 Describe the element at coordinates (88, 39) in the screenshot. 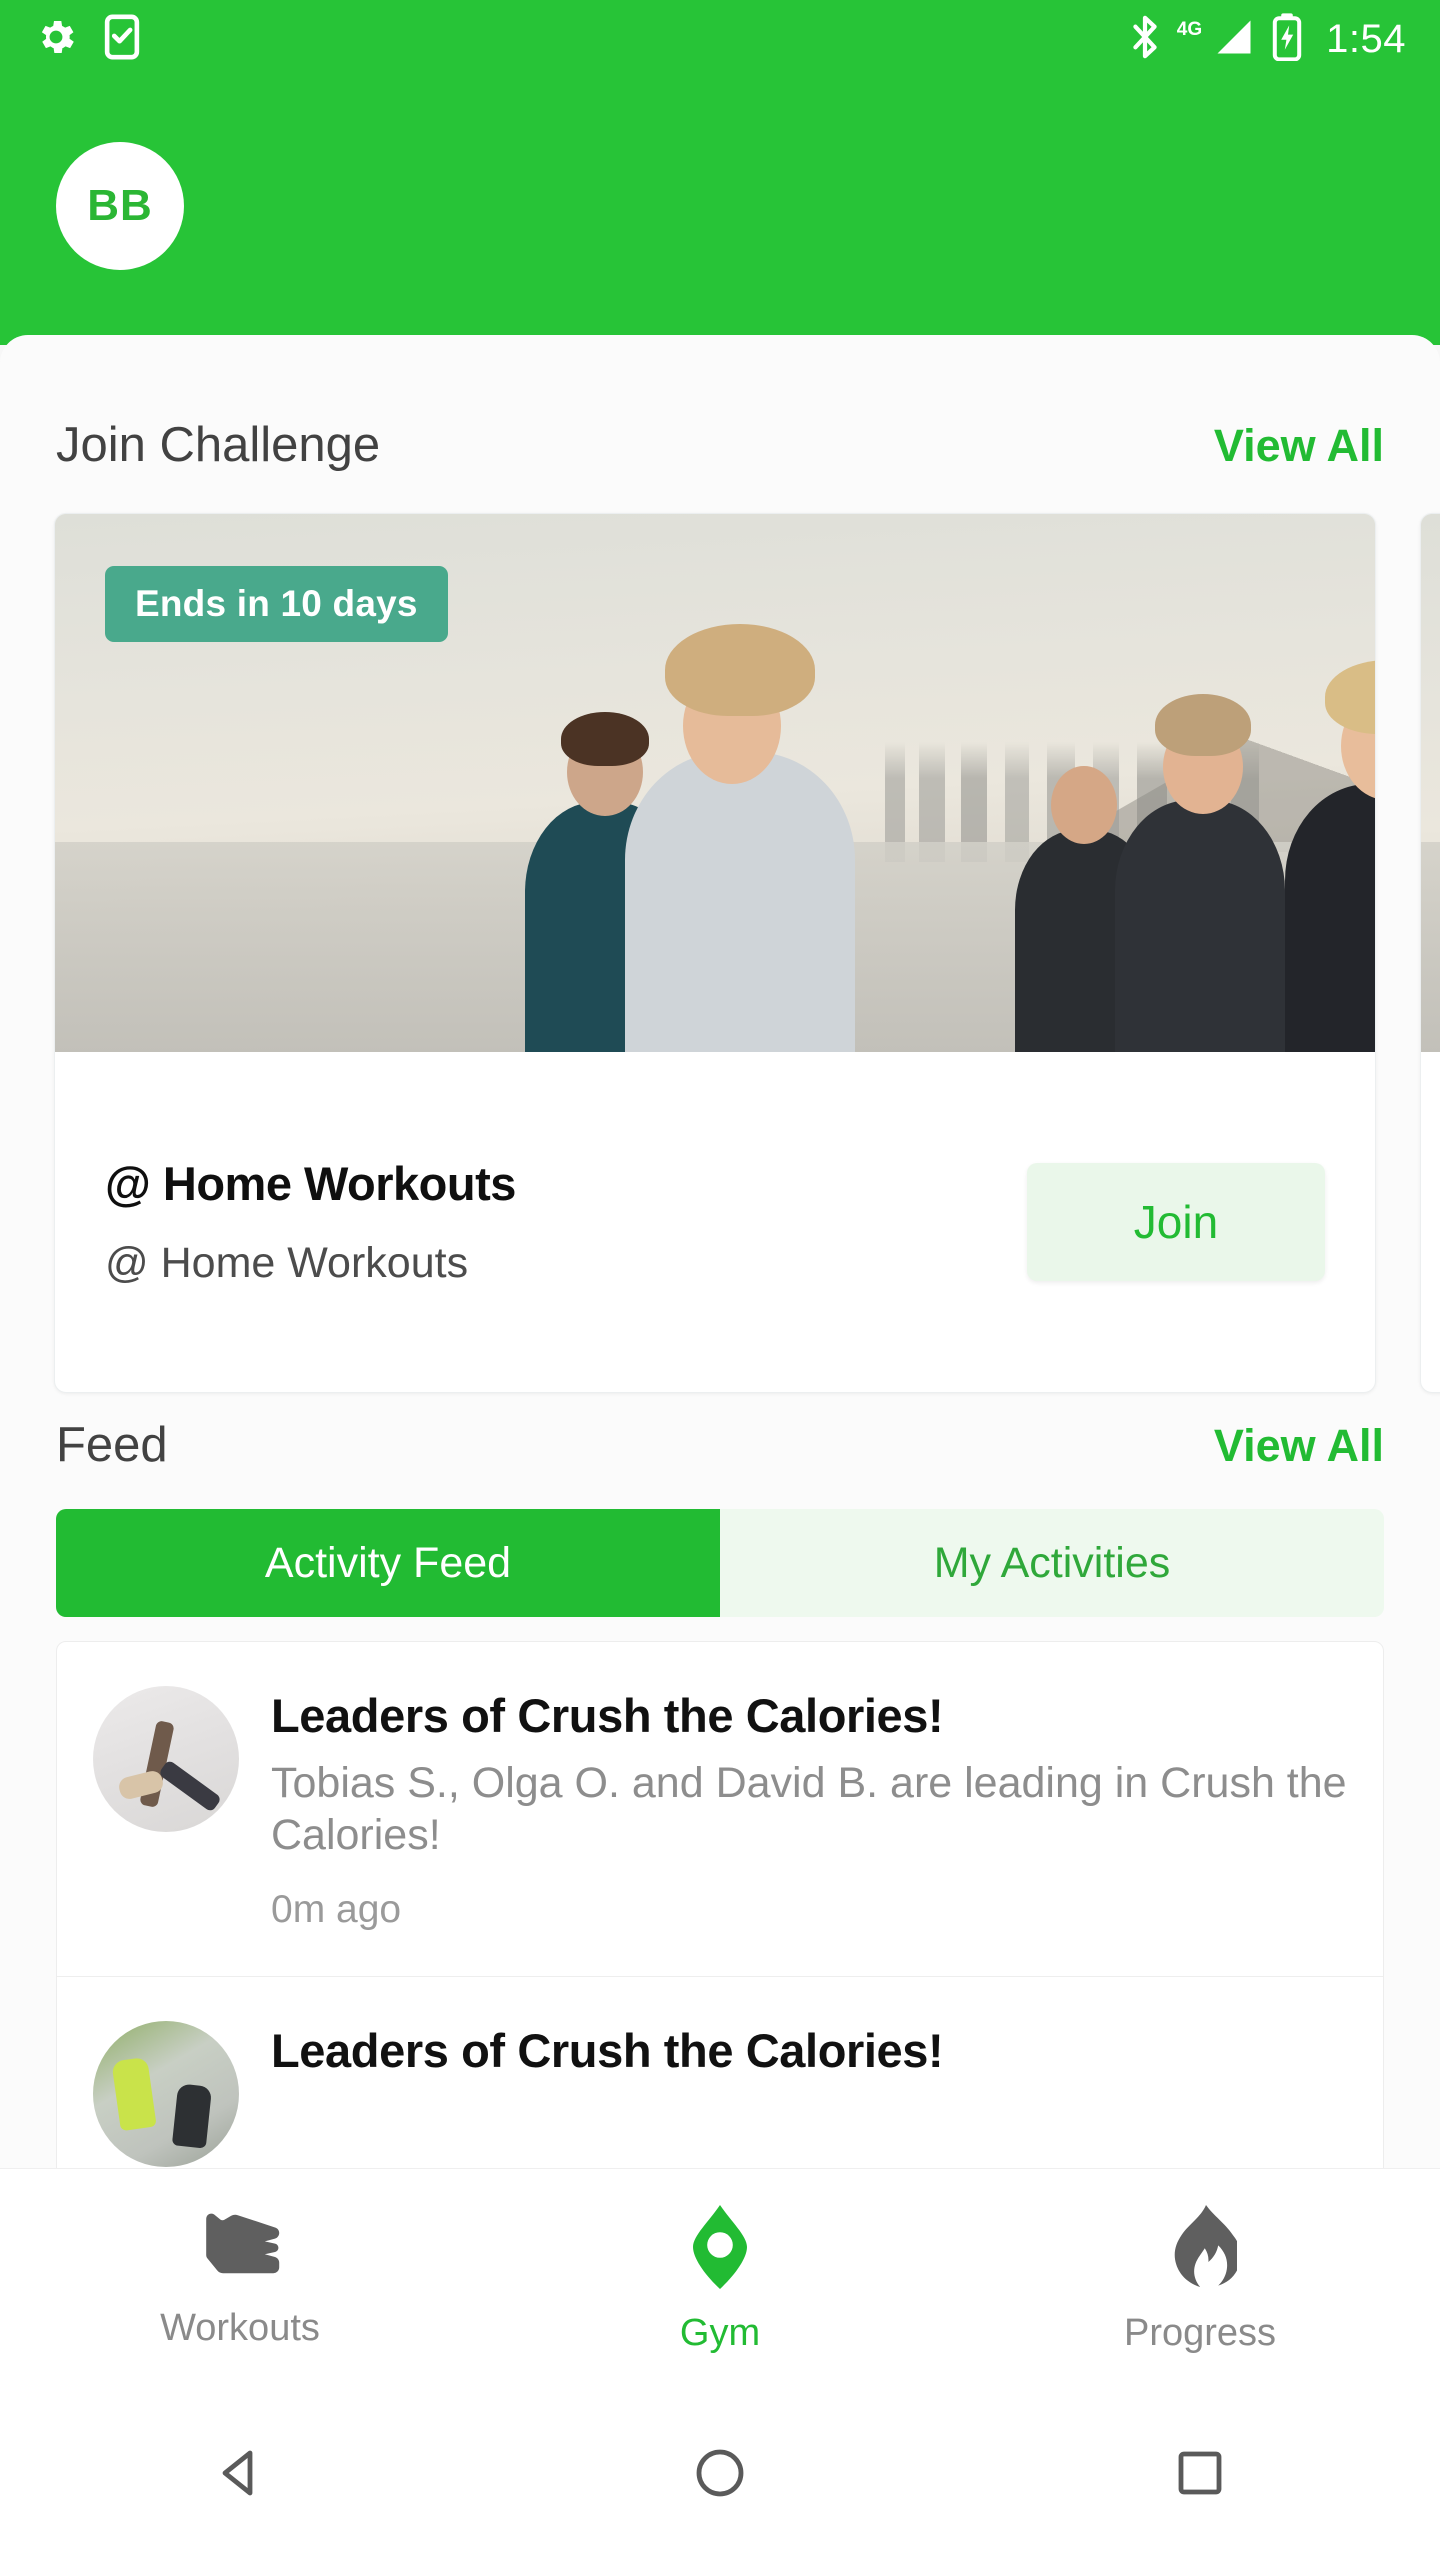

I see `status-bar-left` at that location.